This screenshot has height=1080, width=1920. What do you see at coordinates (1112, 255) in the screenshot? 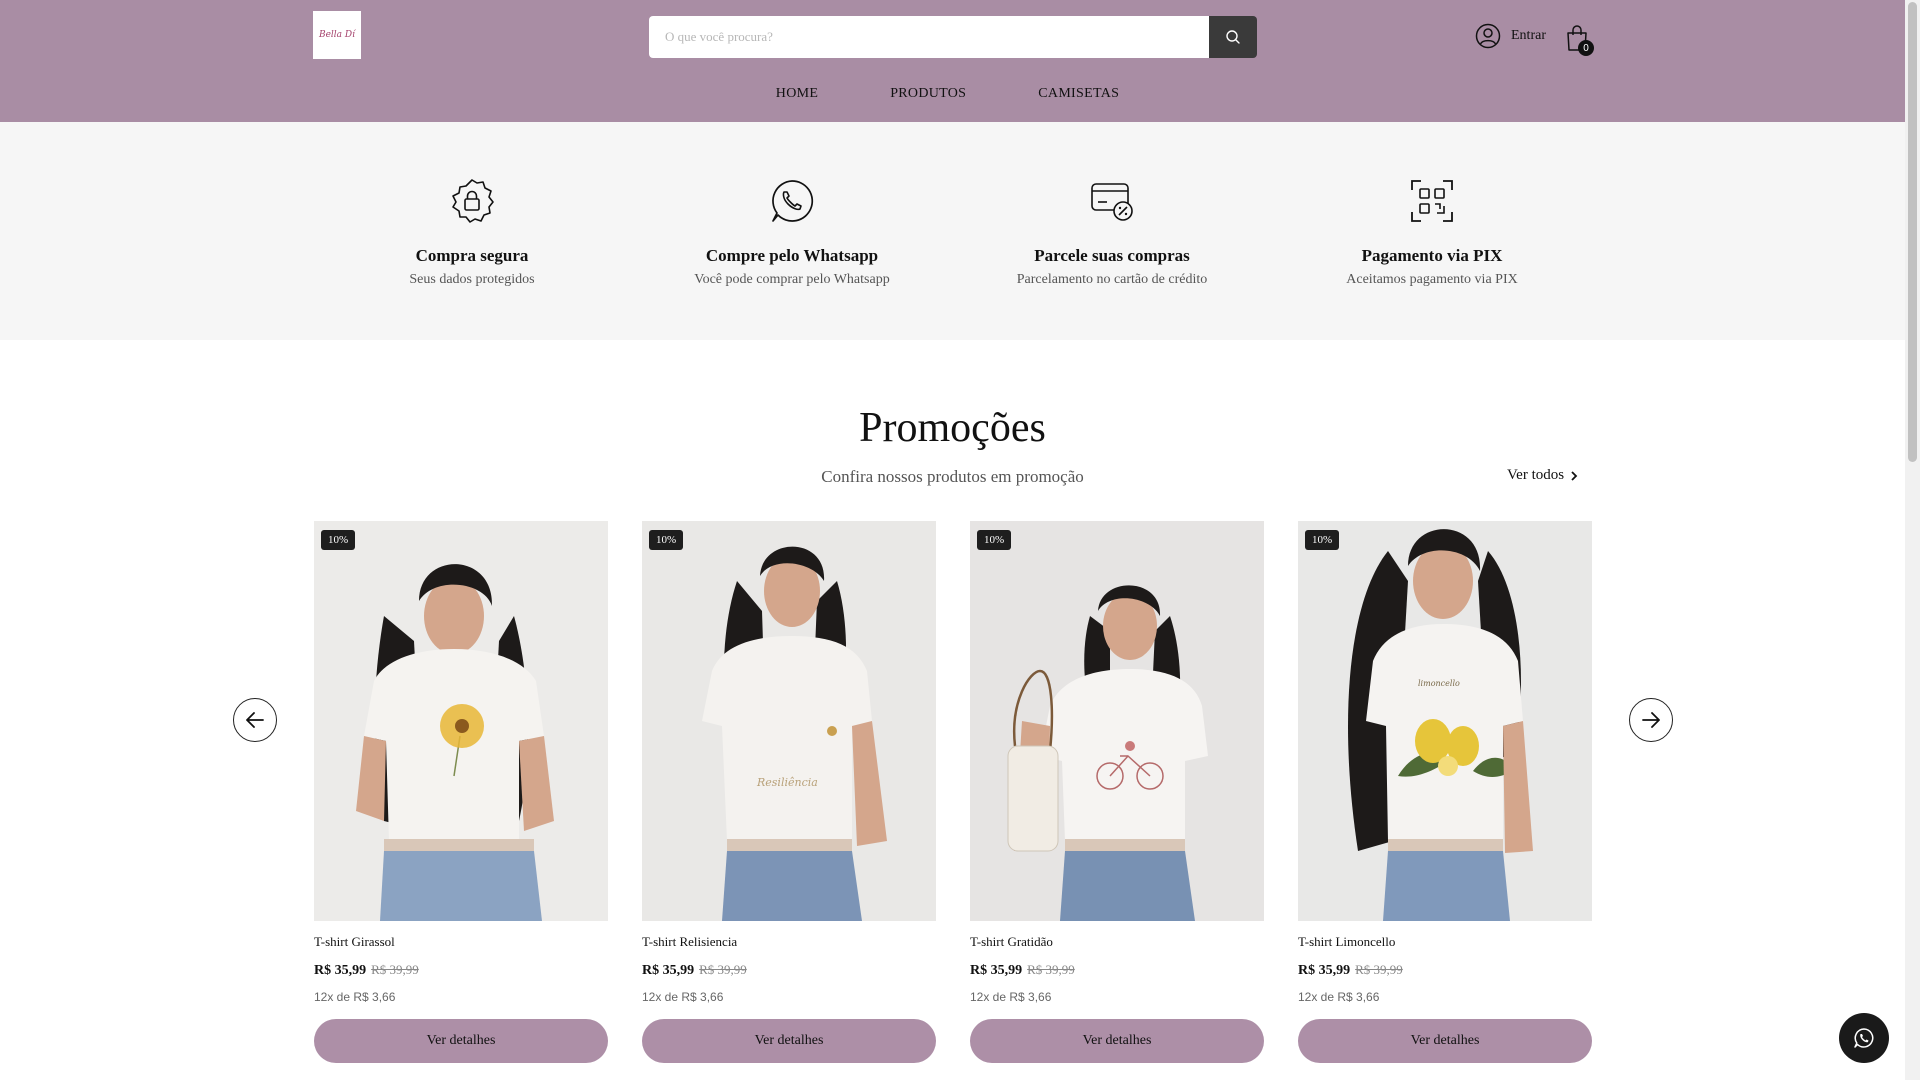
I see `benefit-title: Parcele suas compras` at bounding box center [1112, 255].